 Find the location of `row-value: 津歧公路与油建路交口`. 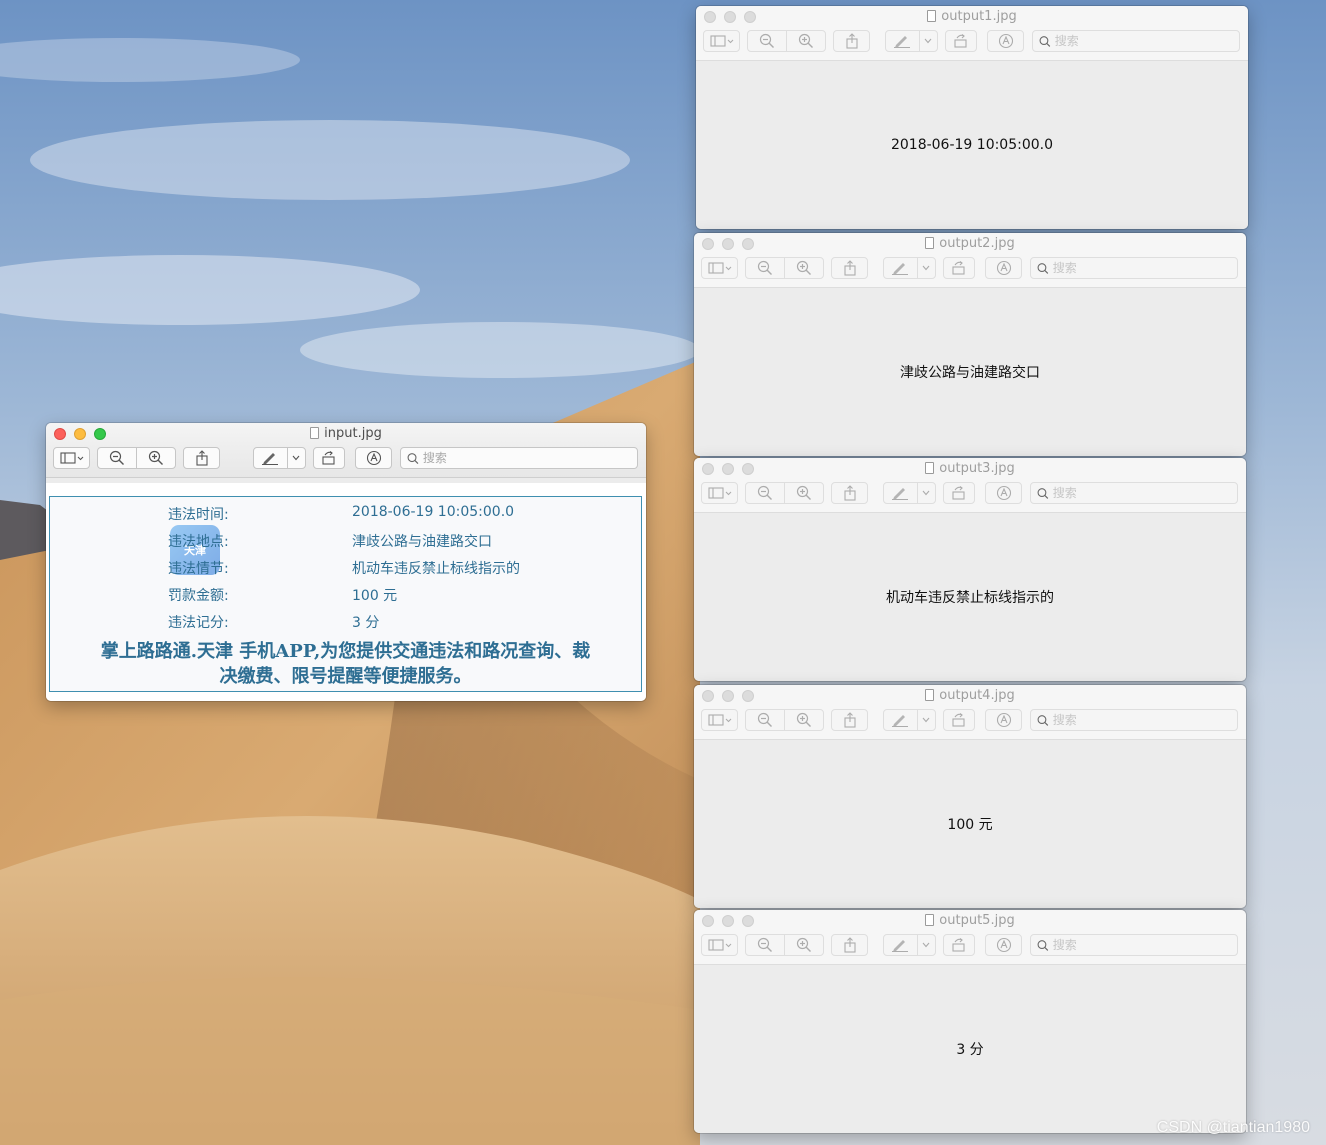

row-value: 津歧公路与油建路交口 is located at coordinates (422, 542).